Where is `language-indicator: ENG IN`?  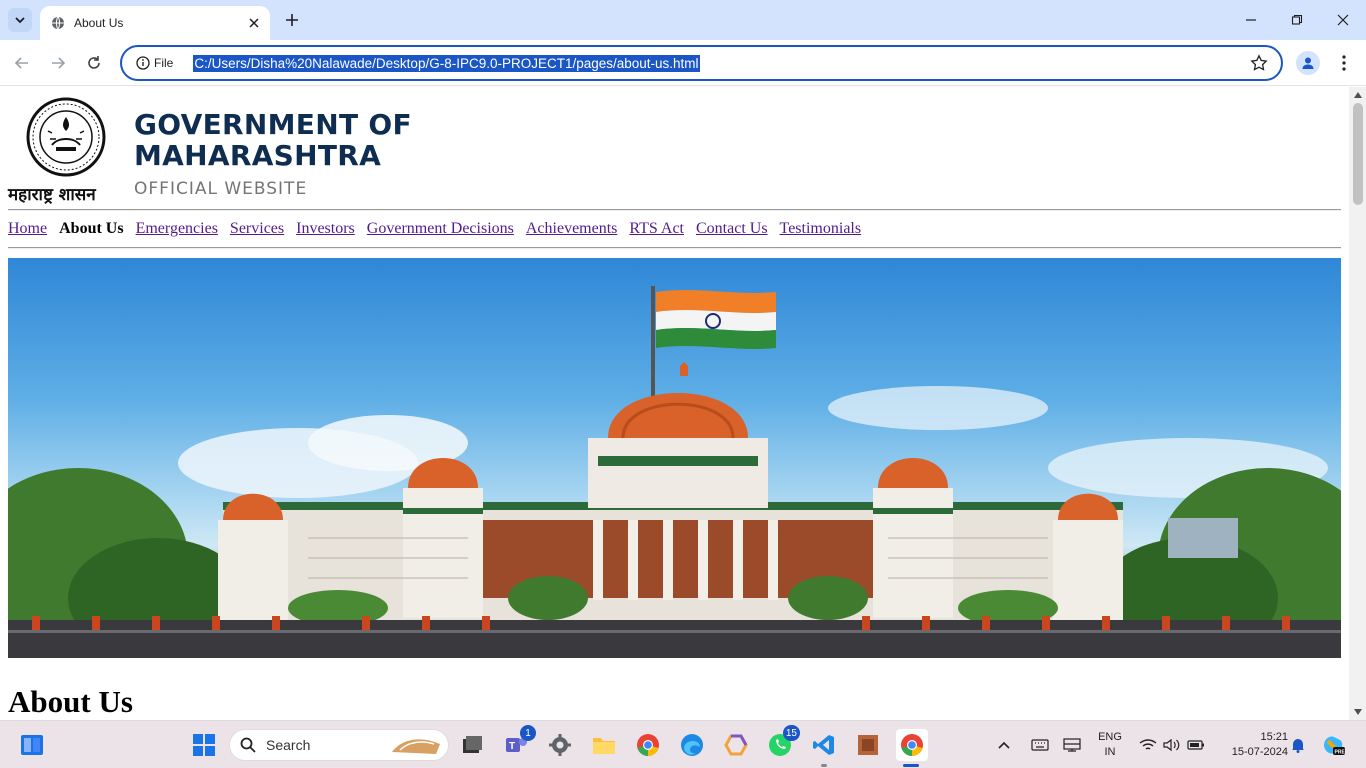 language-indicator: ENG IN is located at coordinates (1110, 745).